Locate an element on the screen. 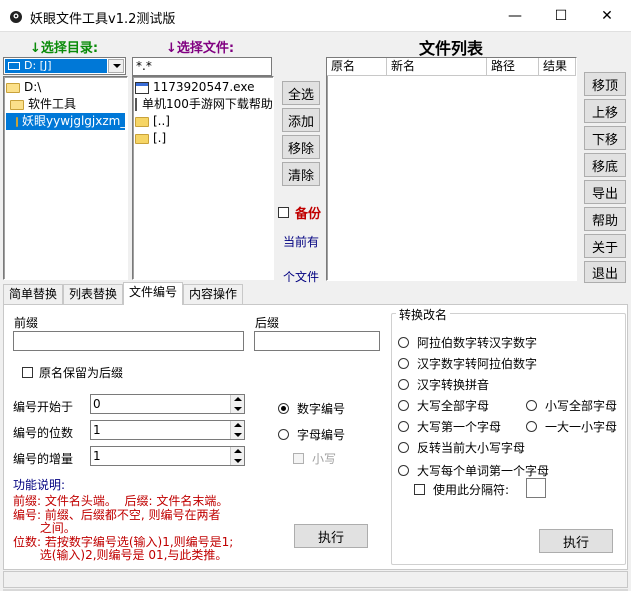 Image resolution: width=631 pixels, height=591 pixels. select-file-label: ↓选择文件: is located at coordinates (200, 48).